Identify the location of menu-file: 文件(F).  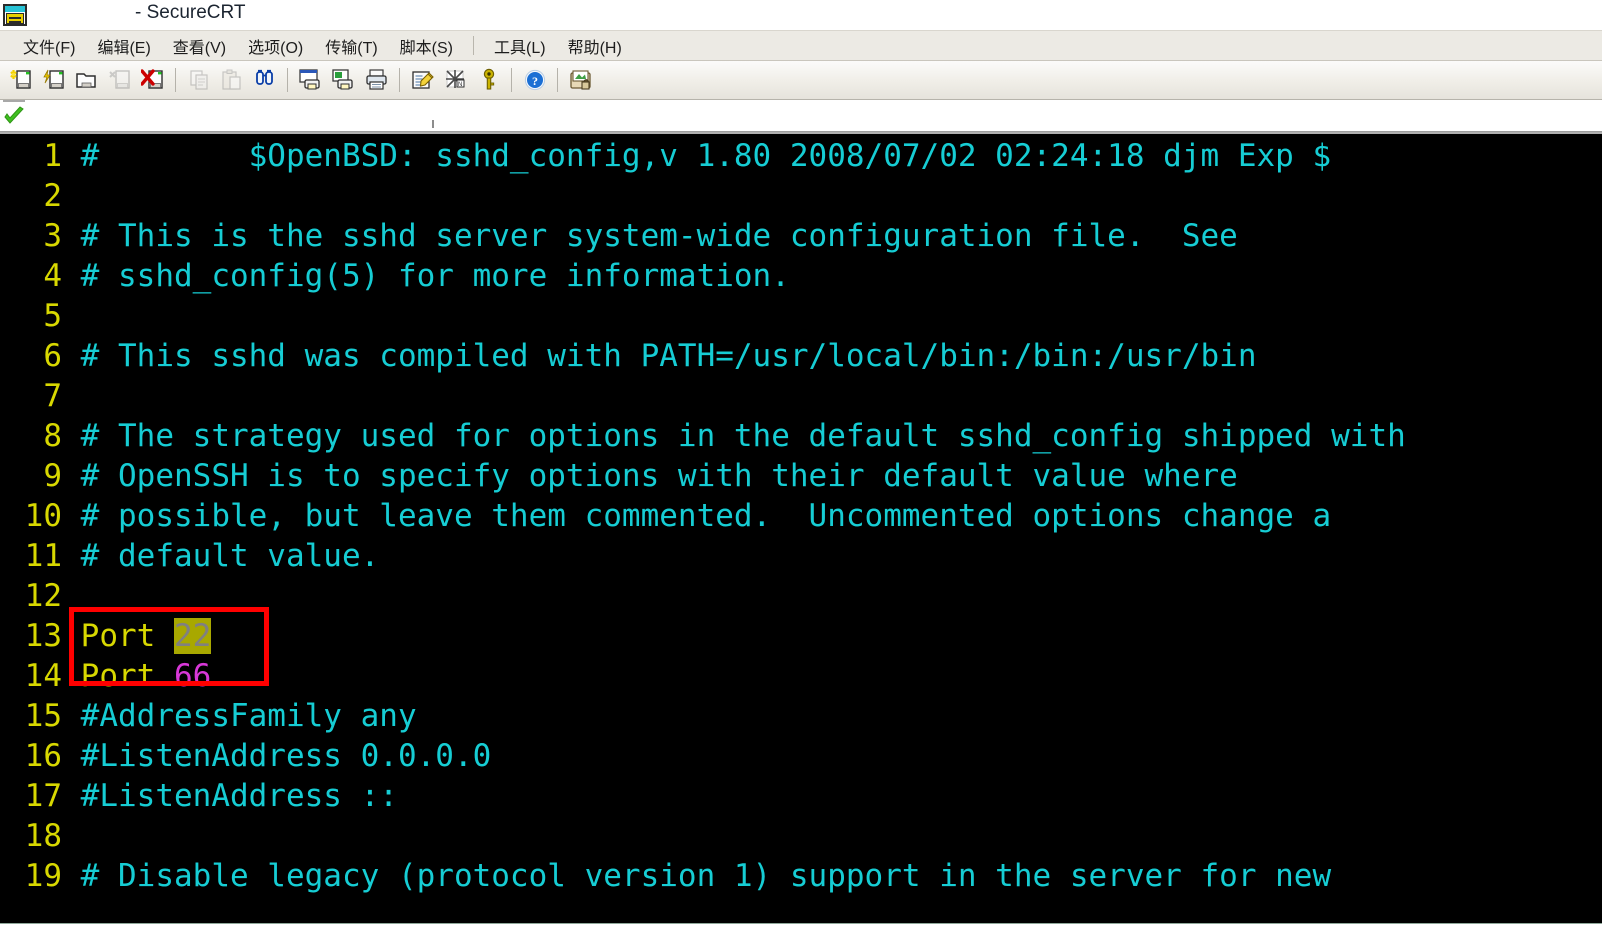
(49, 46).